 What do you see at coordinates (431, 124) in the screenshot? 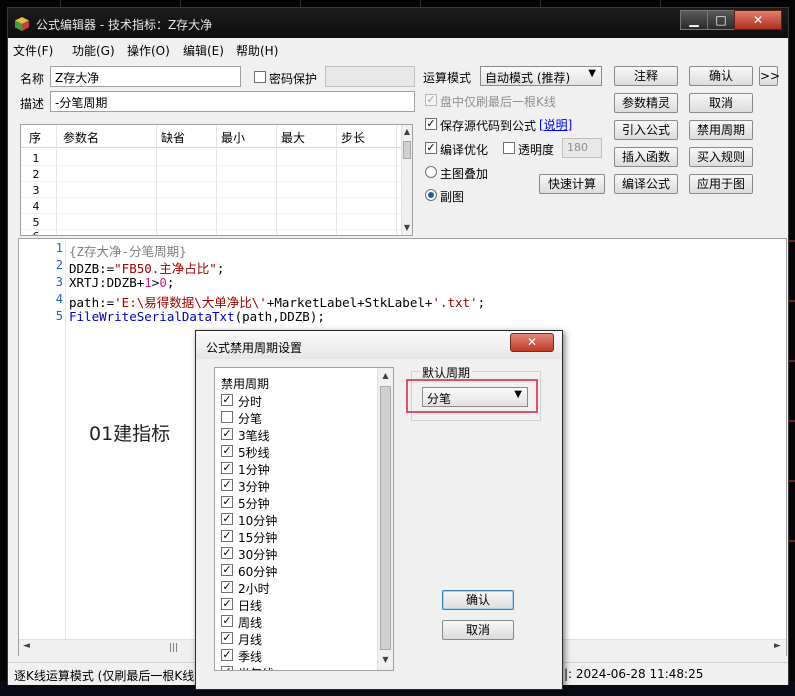
I see `save-source-checkbox: ✓` at bounding box center [431, 124].